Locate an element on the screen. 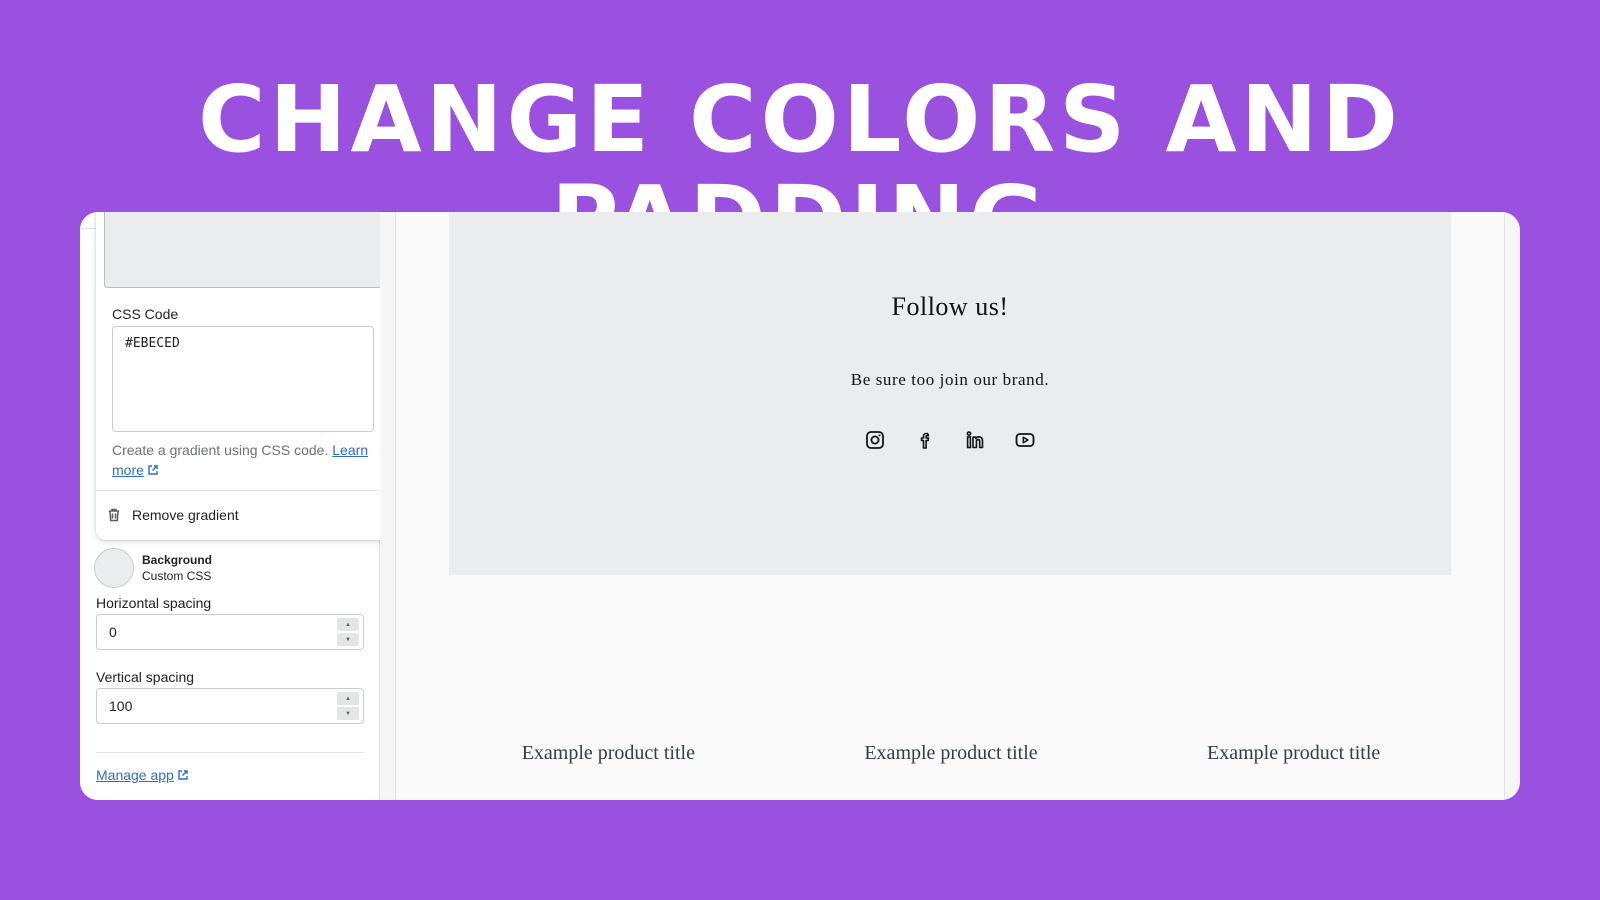 The width and height of the screenshot is (1600, 900). horizontal-spacing-stepper: ▲ ▼ is located at coordinates (348, 632).